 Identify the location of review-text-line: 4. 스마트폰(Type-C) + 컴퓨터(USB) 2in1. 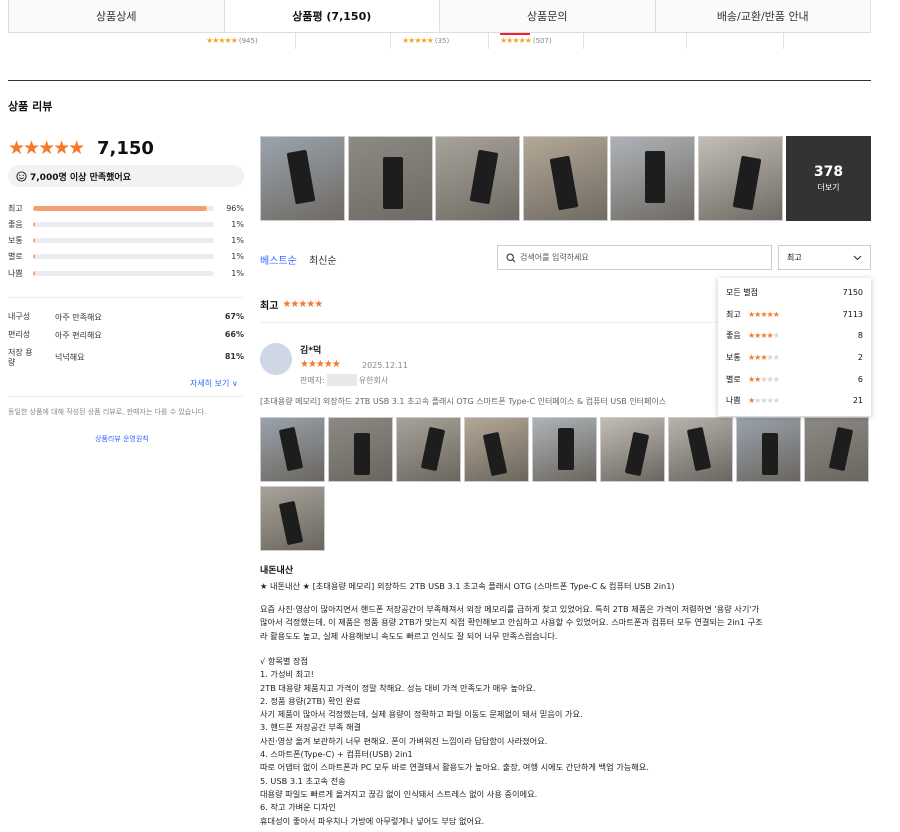
(336, 754).